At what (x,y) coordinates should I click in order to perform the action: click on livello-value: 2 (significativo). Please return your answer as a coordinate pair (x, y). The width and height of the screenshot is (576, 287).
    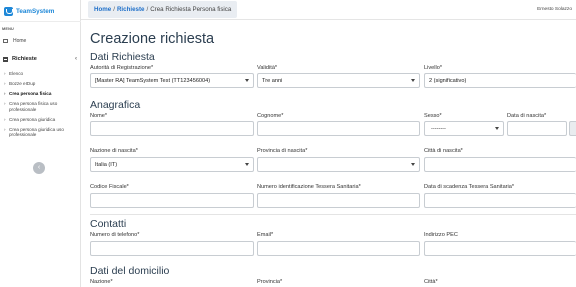
    Looking at the image, I should click on (448, 80).